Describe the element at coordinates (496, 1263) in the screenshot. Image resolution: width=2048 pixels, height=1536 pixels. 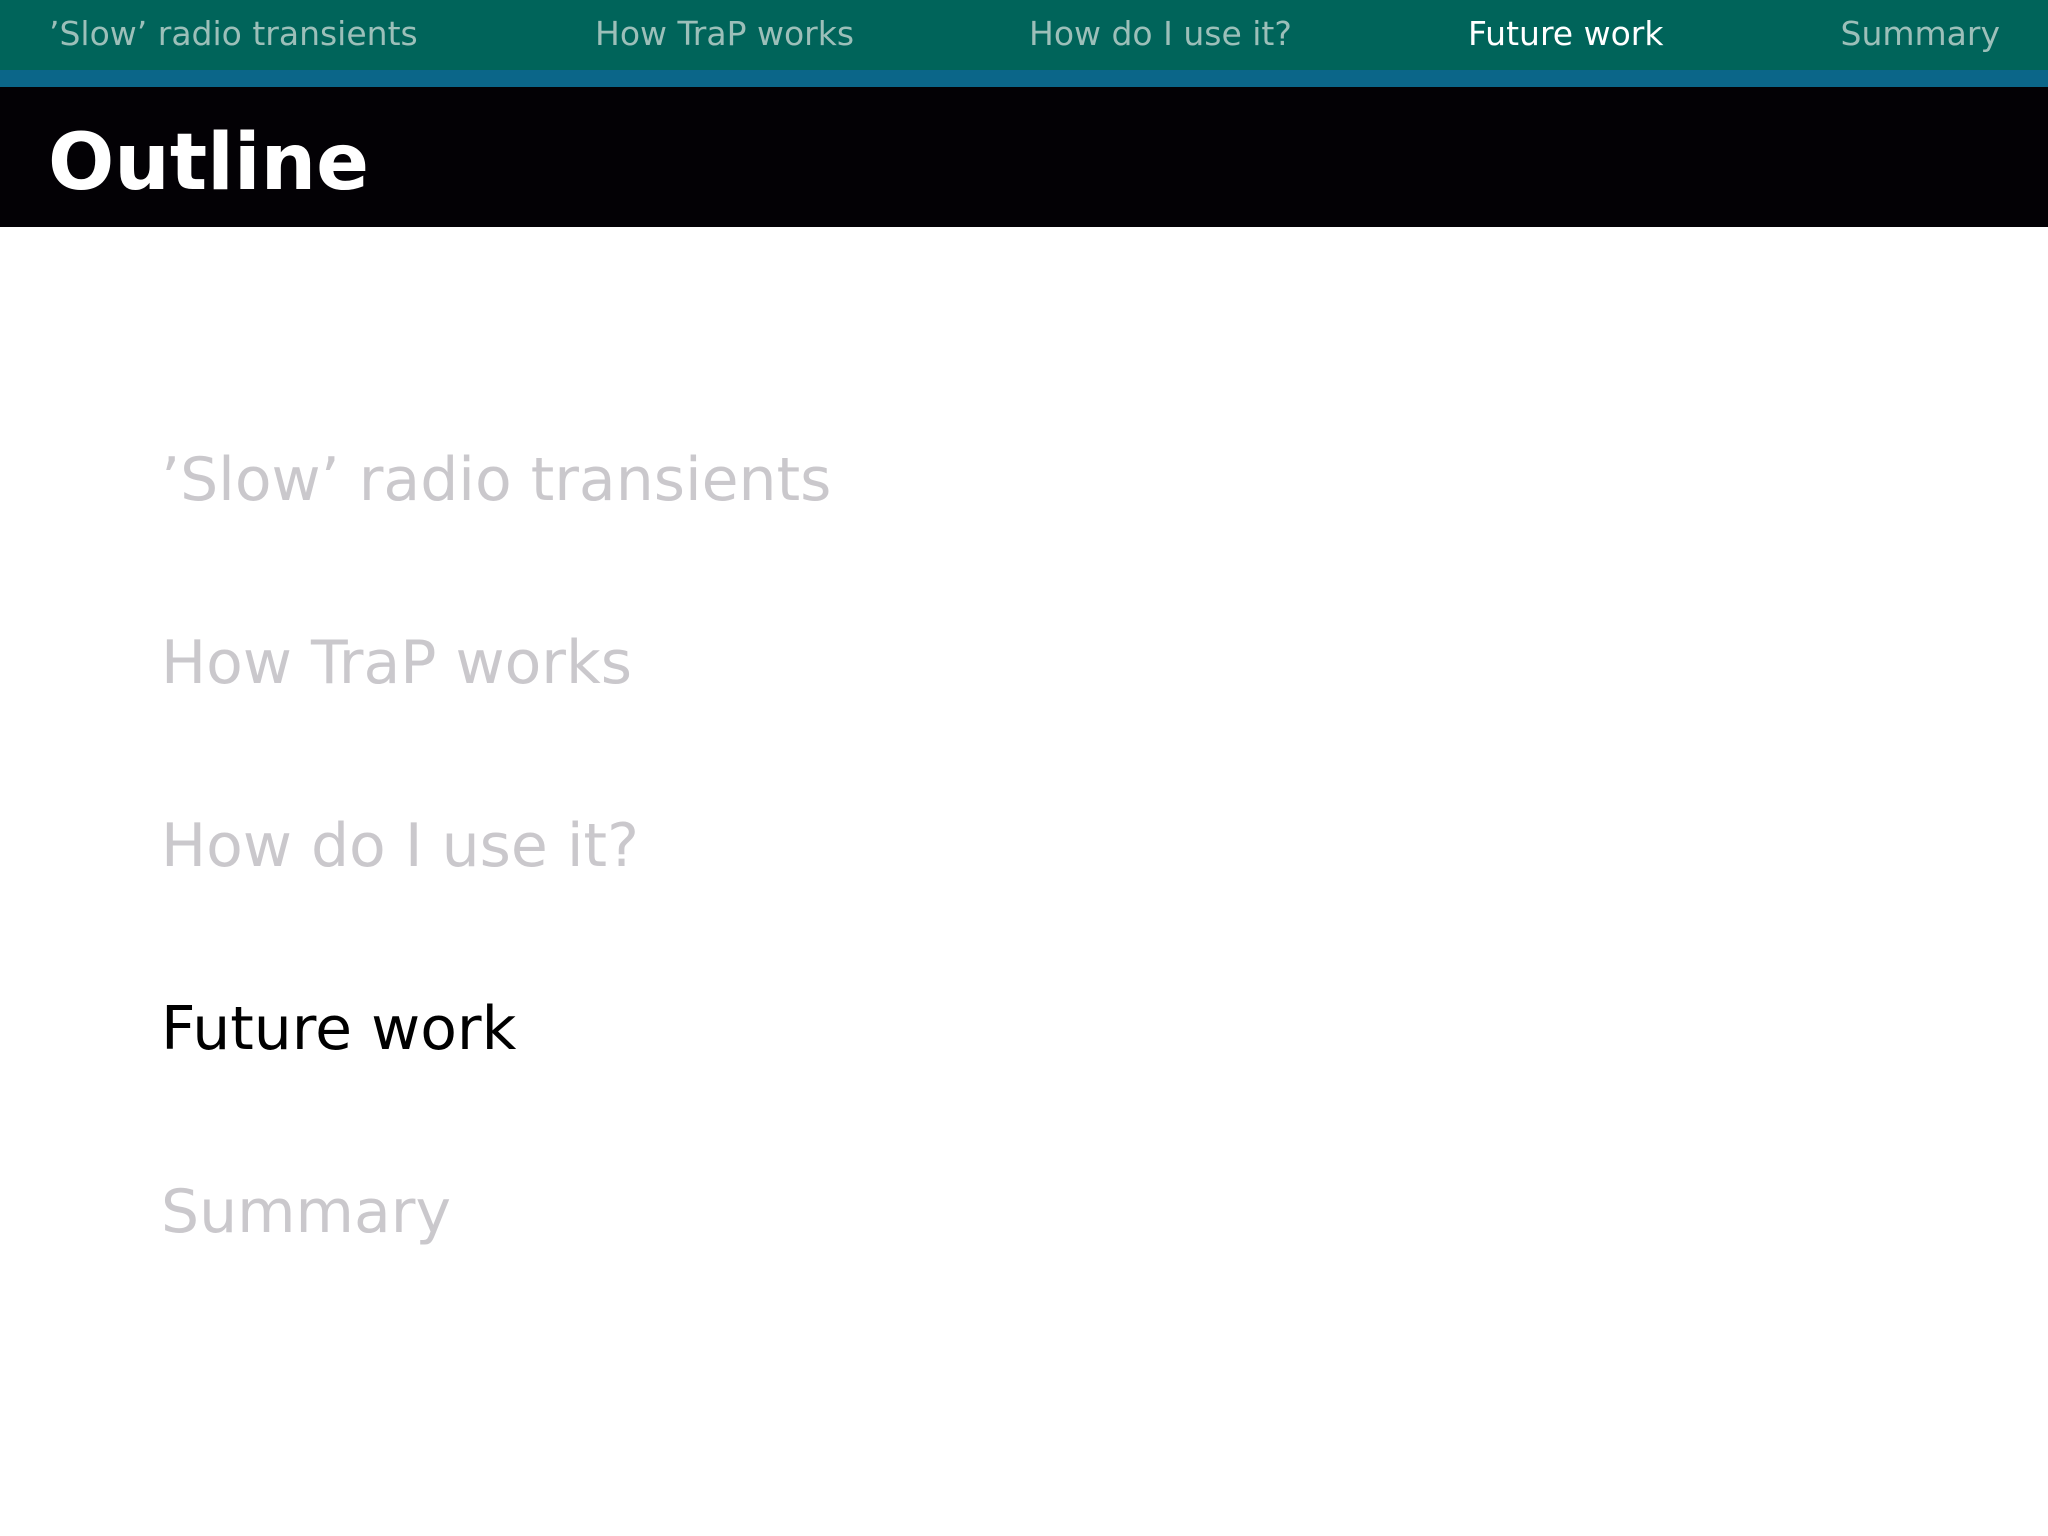
I see `outline-item-summary: Summary` at that location.